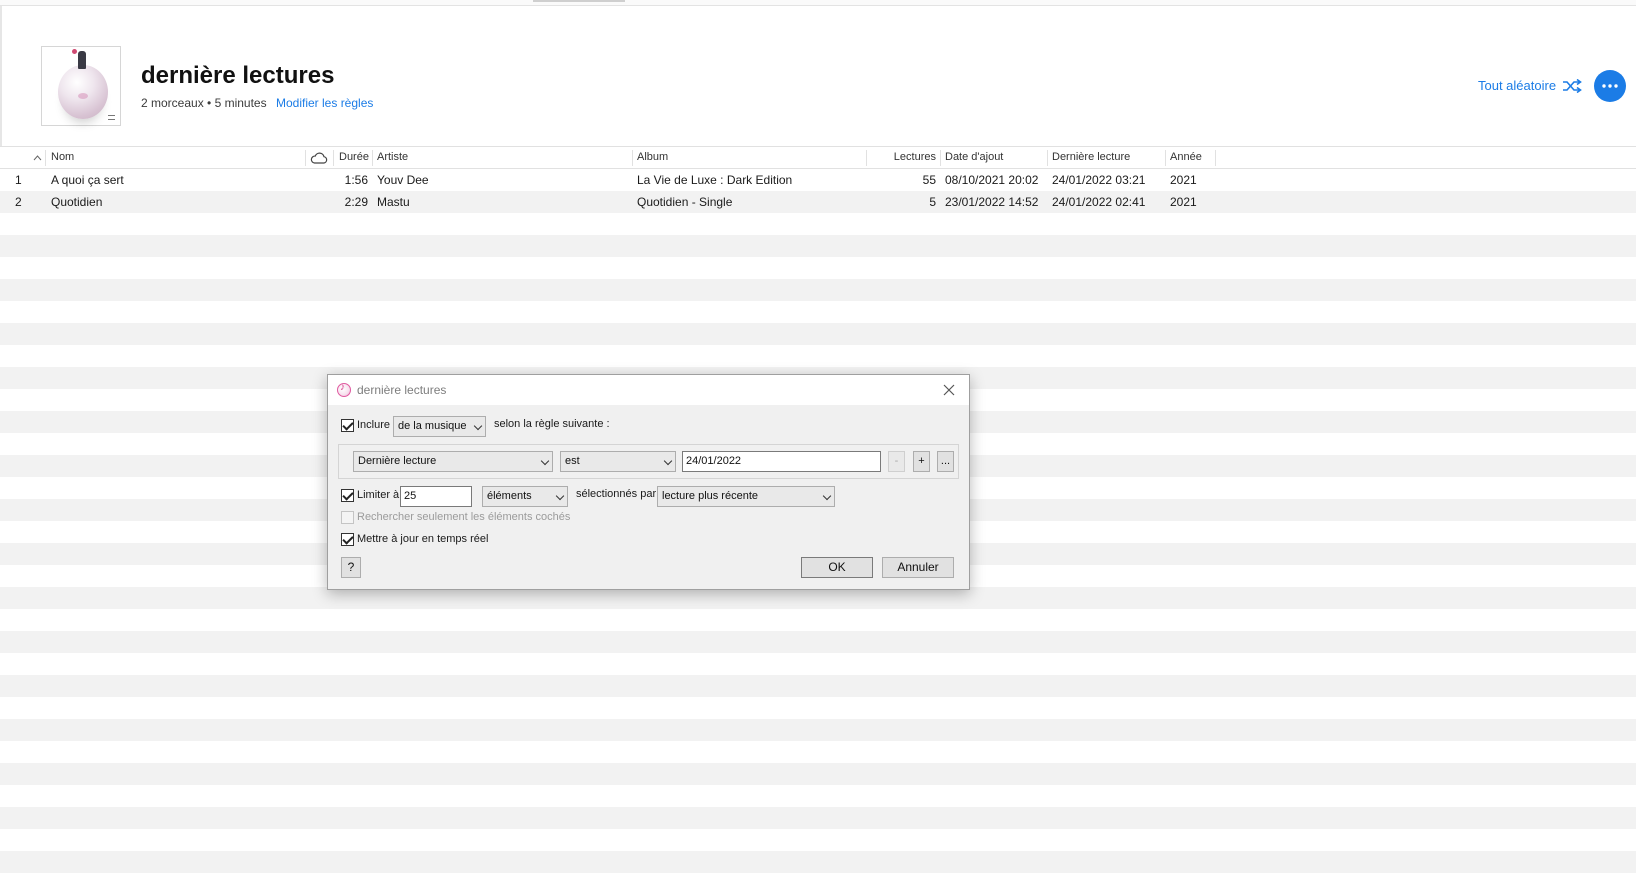 The width and height of the screenshot is (1636, 878). I want to click on selected-by-label: sélectionnés par, so click(616, 494).